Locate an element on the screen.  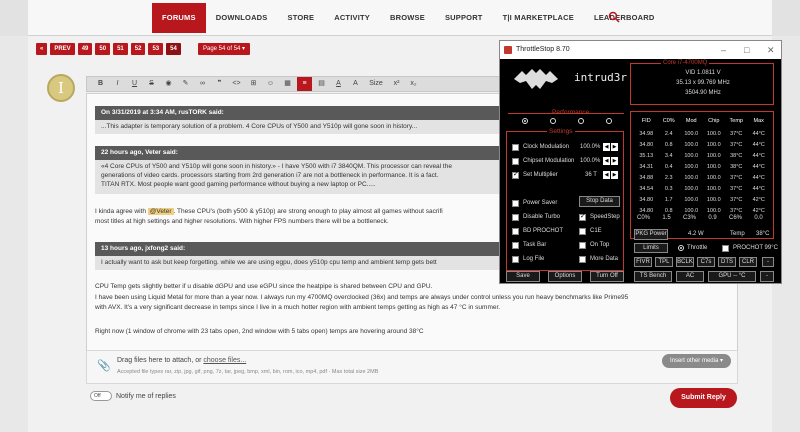
page-of-dropdown: Page 54 of 54 ▾ is located at coordinates (224, 49).